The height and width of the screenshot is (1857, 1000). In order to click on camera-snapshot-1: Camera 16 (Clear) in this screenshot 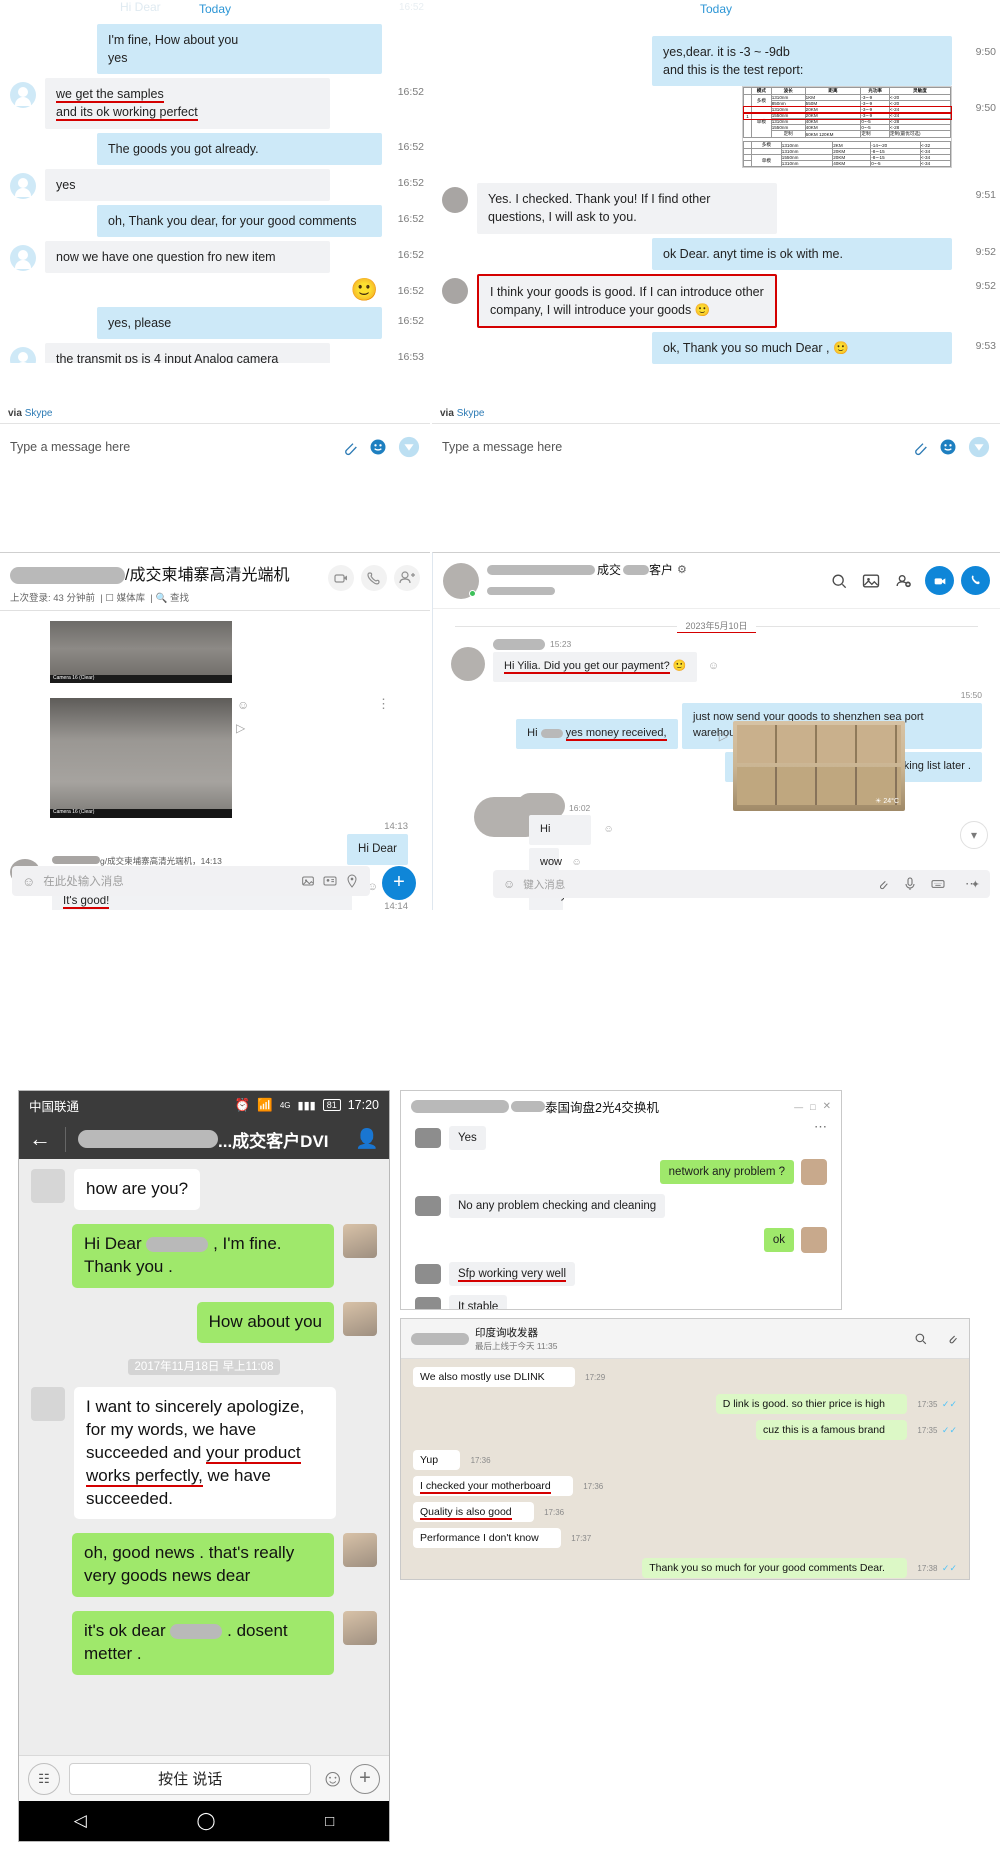, I will do `click(141, 652)`.